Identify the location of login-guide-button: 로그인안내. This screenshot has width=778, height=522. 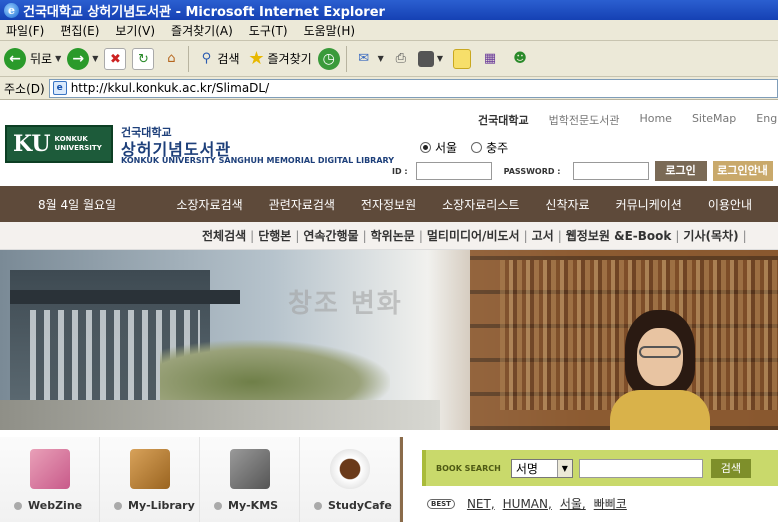
(742, 171).